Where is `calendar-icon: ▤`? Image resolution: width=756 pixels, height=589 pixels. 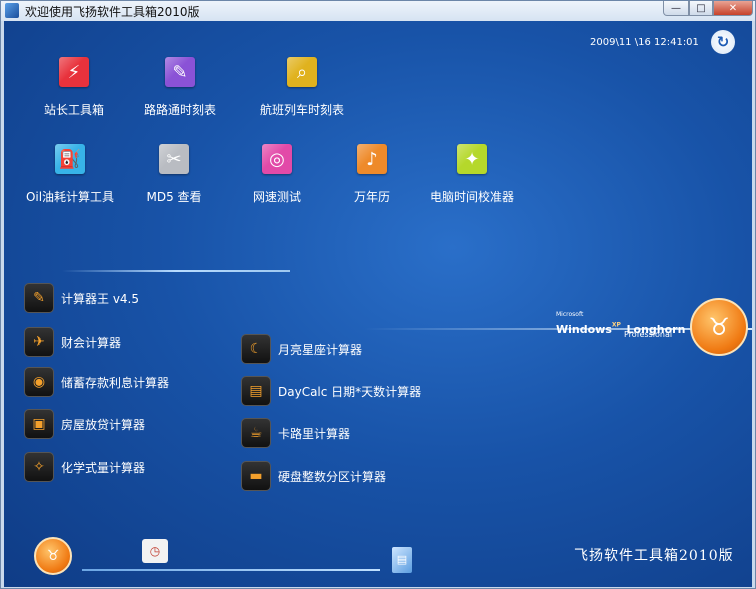 calendar-icon: ▤ is located at coordinates (256, 391).